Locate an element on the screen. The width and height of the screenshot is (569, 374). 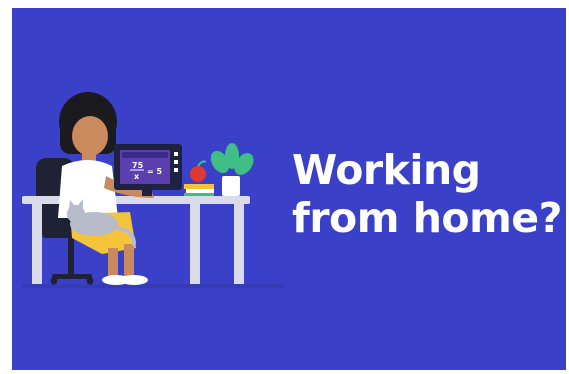
screen-numerator: 75 is located at coordinates (138, 165).